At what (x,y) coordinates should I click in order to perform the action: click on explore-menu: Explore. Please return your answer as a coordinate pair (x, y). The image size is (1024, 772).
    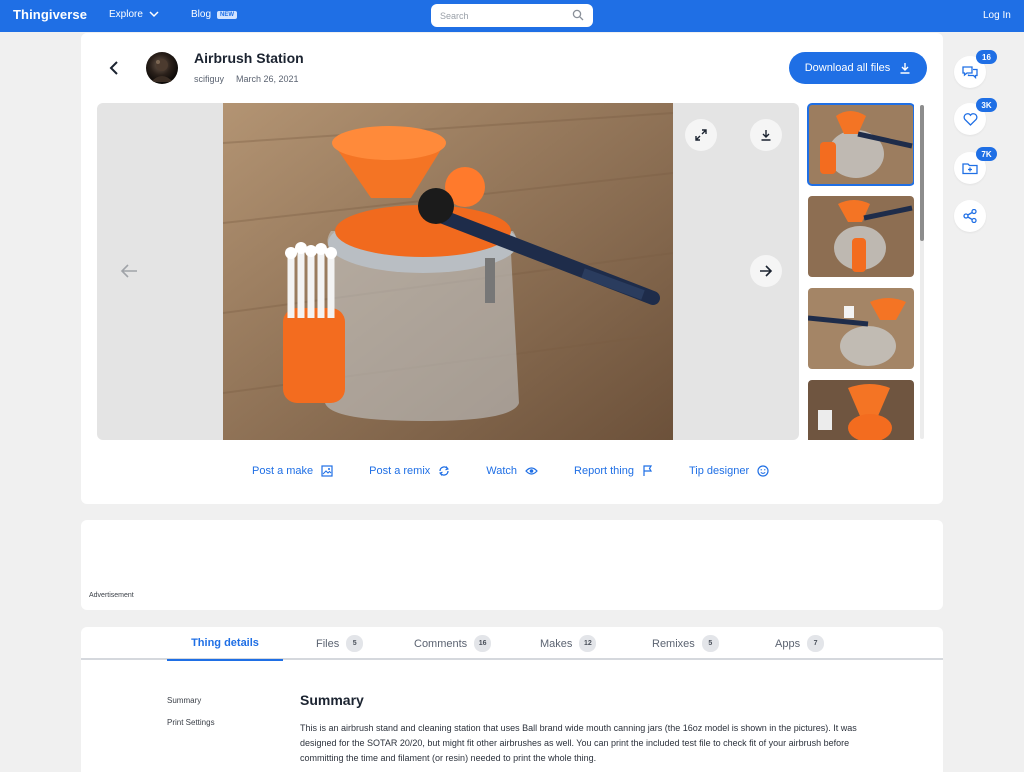
    Looking at the image, I should click on (134, 14).